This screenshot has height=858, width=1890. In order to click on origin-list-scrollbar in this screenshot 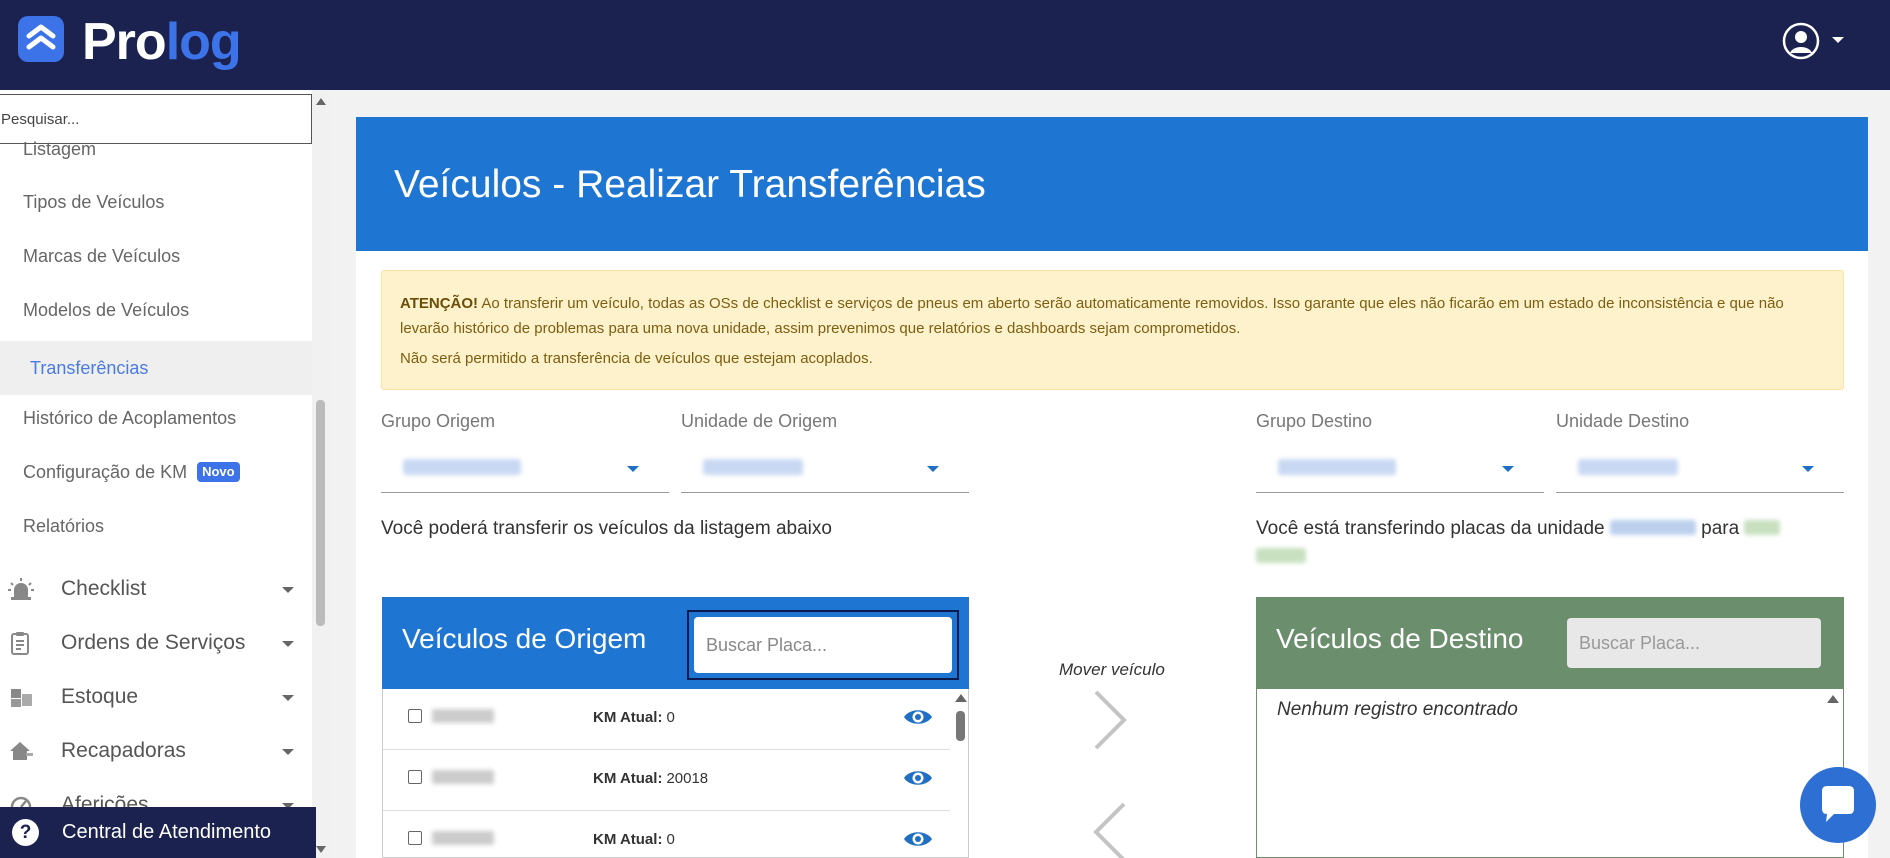, I will do `click(960, 773)`.